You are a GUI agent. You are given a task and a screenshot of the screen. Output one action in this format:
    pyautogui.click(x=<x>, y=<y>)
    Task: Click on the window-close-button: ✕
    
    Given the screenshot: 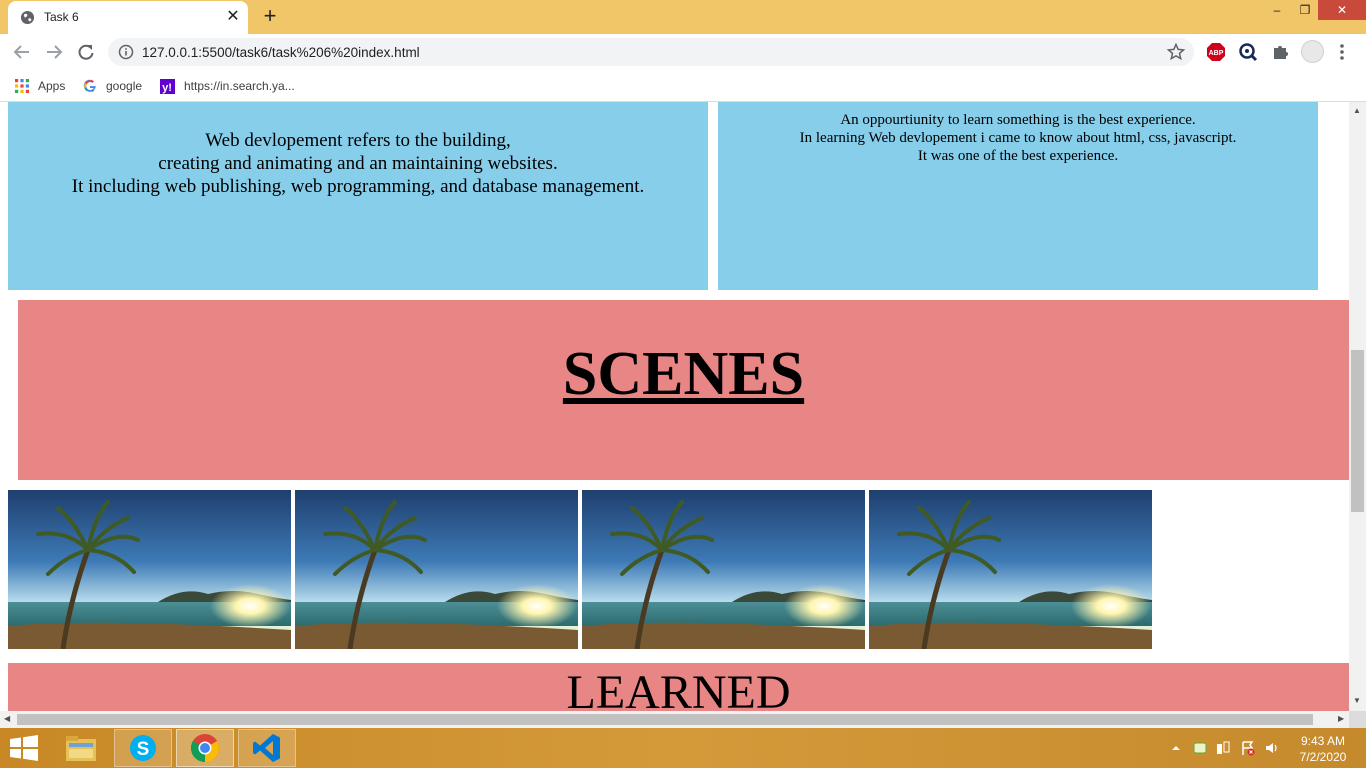 What is the action you would take?
    pyautogui.click(x=1342, y=10)
    